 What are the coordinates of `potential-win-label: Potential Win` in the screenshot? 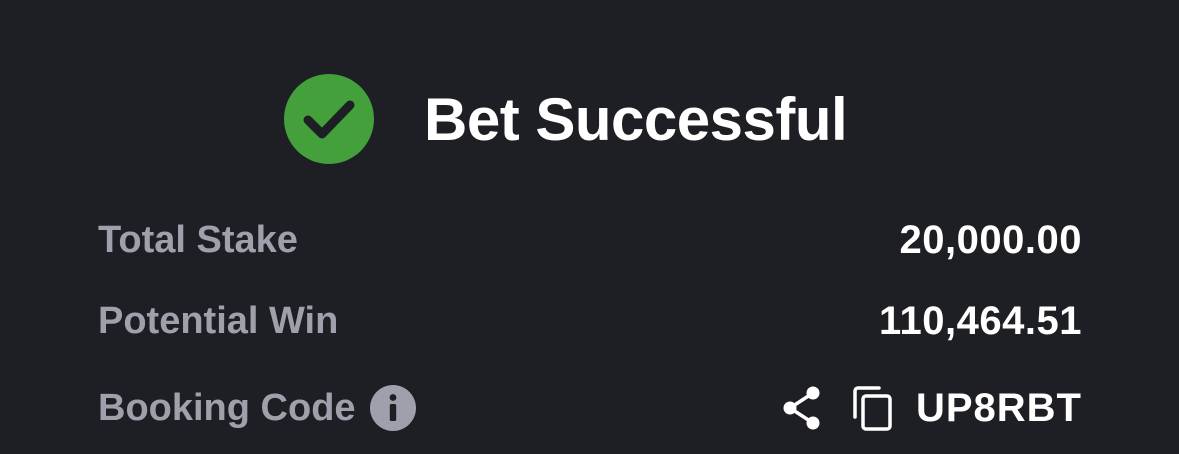 It's located at (218, 320).